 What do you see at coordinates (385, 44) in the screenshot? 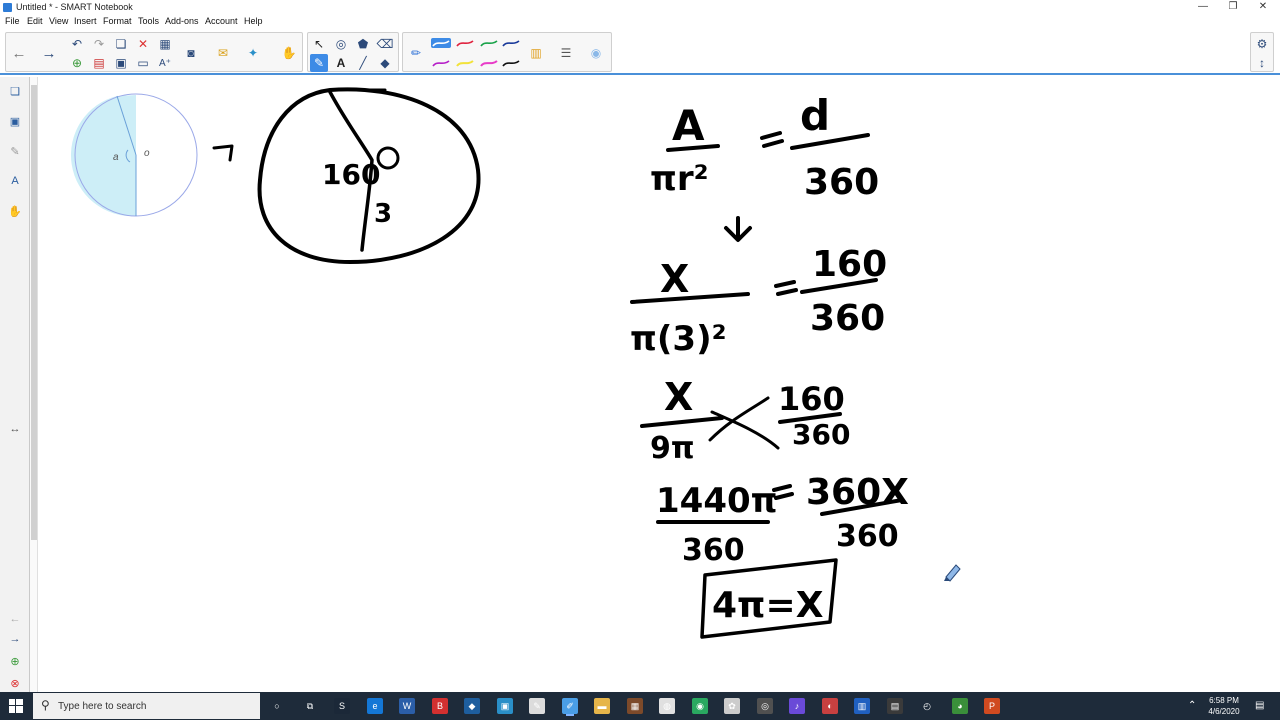
I see `eraser-fill-icon: ⌫` at bounding box center [385, 44].